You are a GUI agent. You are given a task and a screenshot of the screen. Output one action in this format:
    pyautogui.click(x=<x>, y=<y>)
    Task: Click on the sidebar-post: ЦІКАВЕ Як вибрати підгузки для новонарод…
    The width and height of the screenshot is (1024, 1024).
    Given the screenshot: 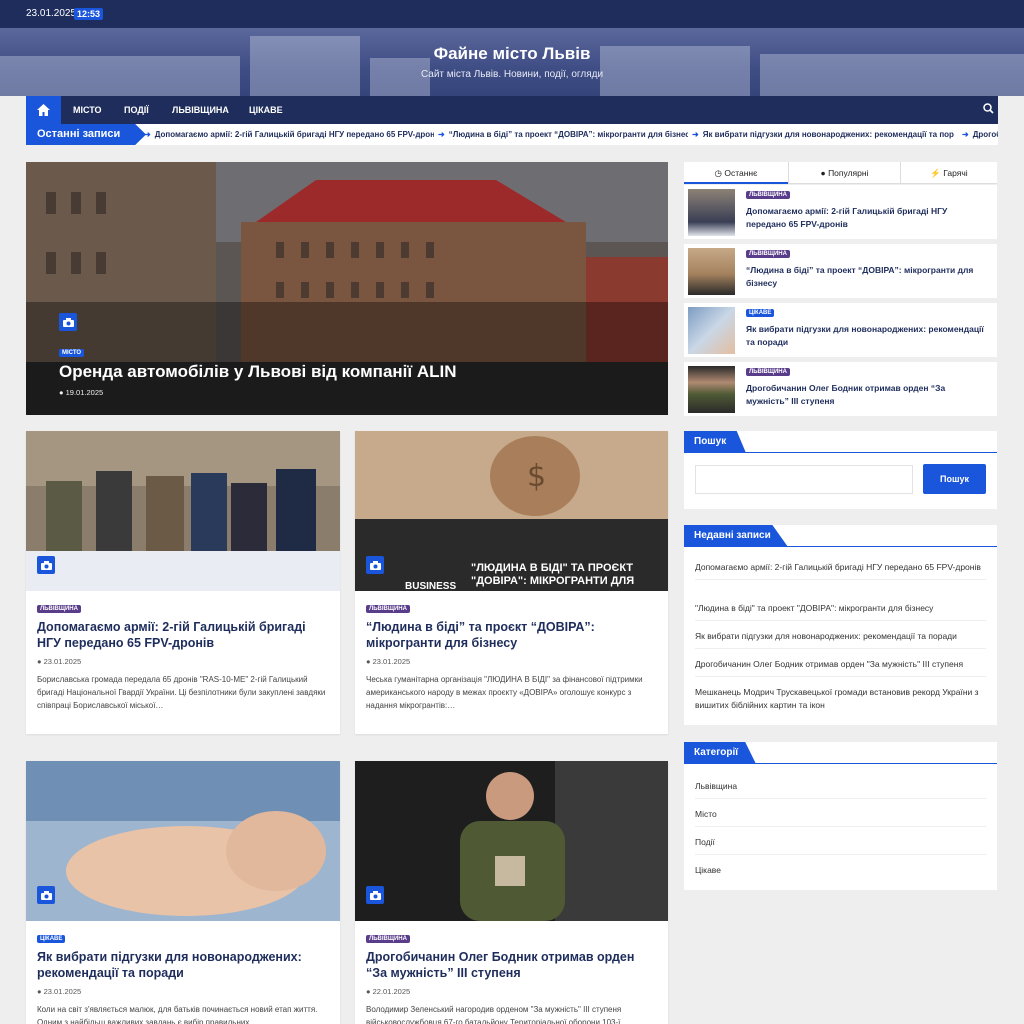 What is the action you would take?
    pyautogui.click(x=840, y=330)
    